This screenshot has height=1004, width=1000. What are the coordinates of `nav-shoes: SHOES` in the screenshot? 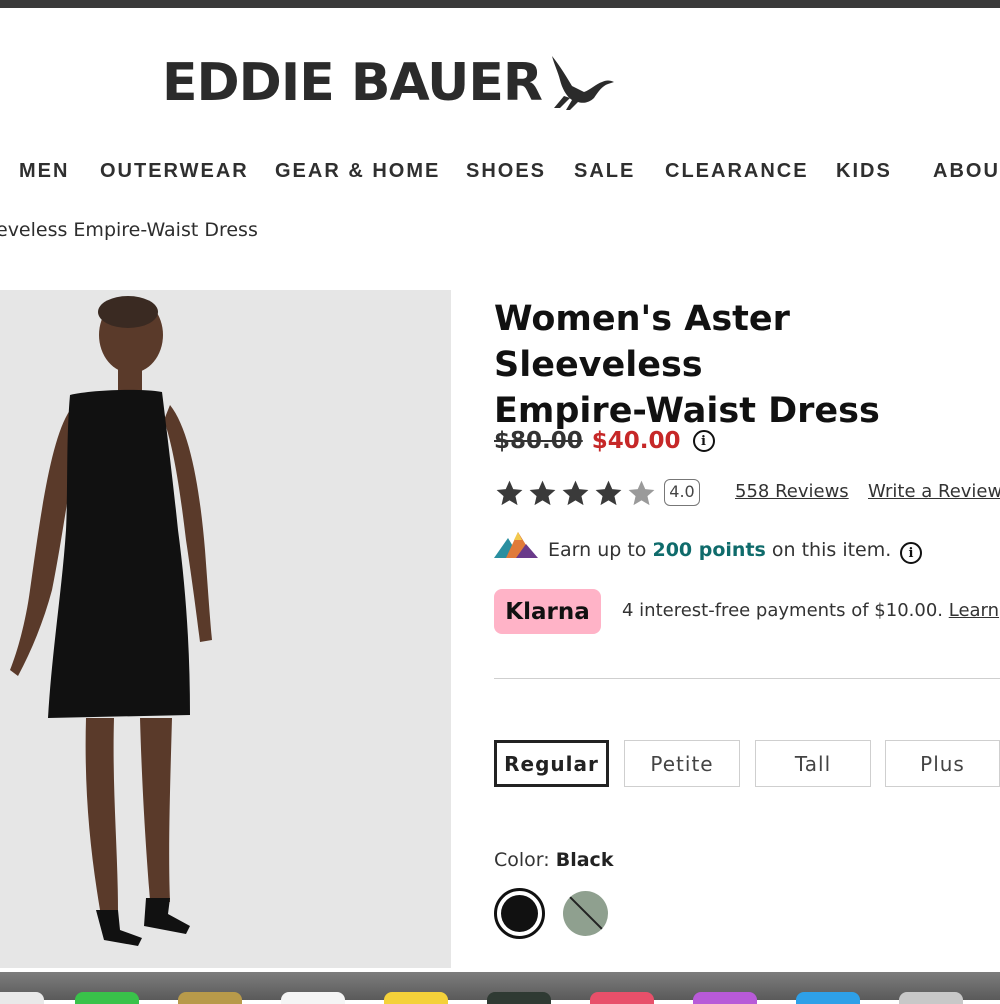 It's located at (506, 171).